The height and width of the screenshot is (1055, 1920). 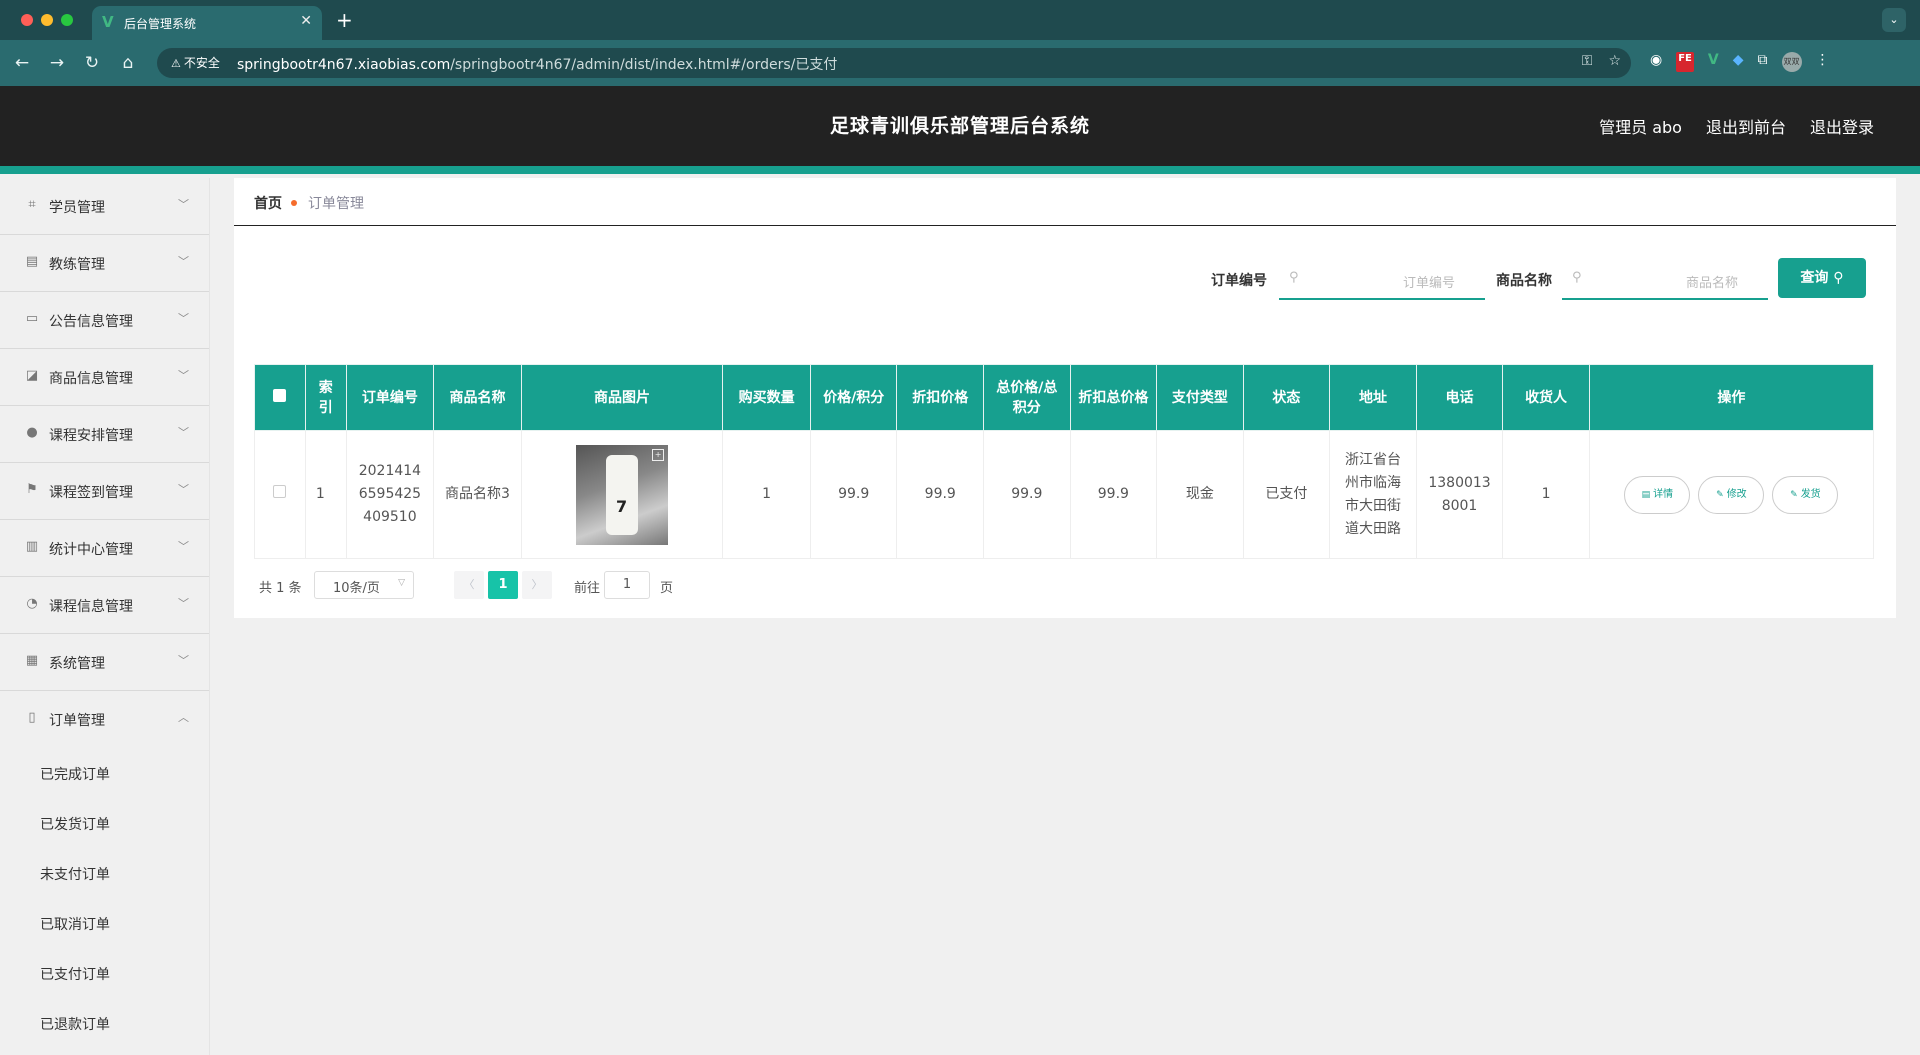 What do you see at coordinates (1685, 62) in the screenshot?
I see `extension-fe-icon: FE` at bounding box center [1685, 62].